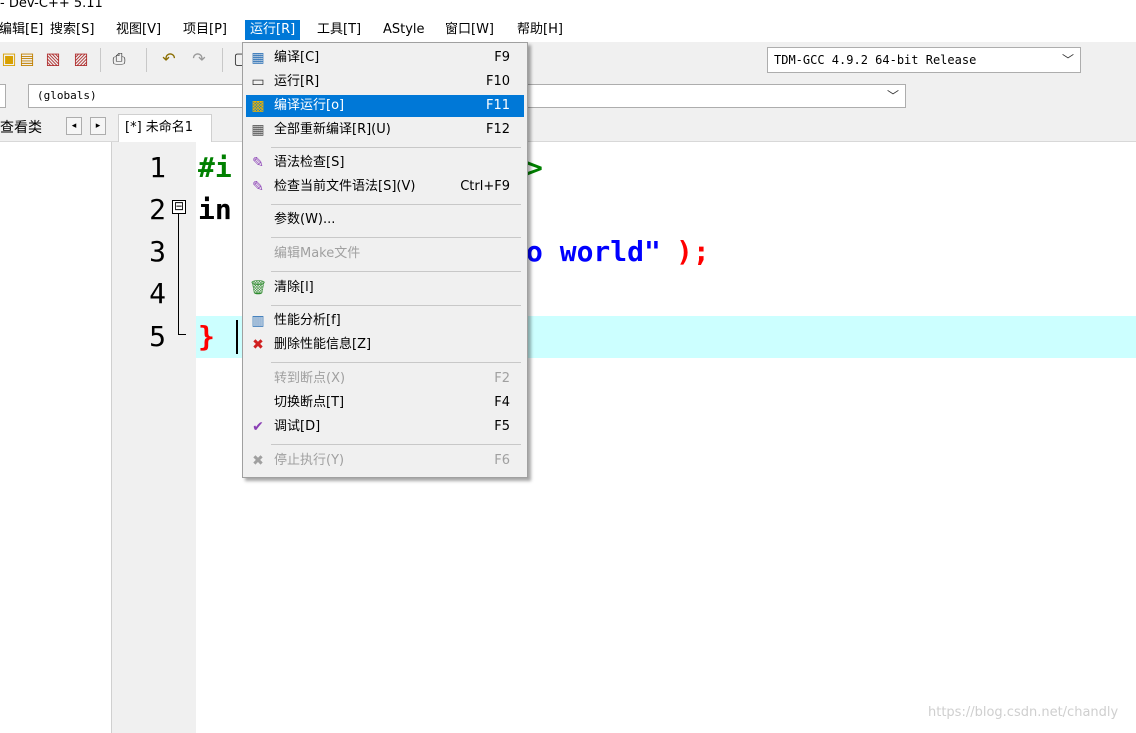  I want to click on menu-item-run: ▭ 运行[R] F10, so click(385, 82).